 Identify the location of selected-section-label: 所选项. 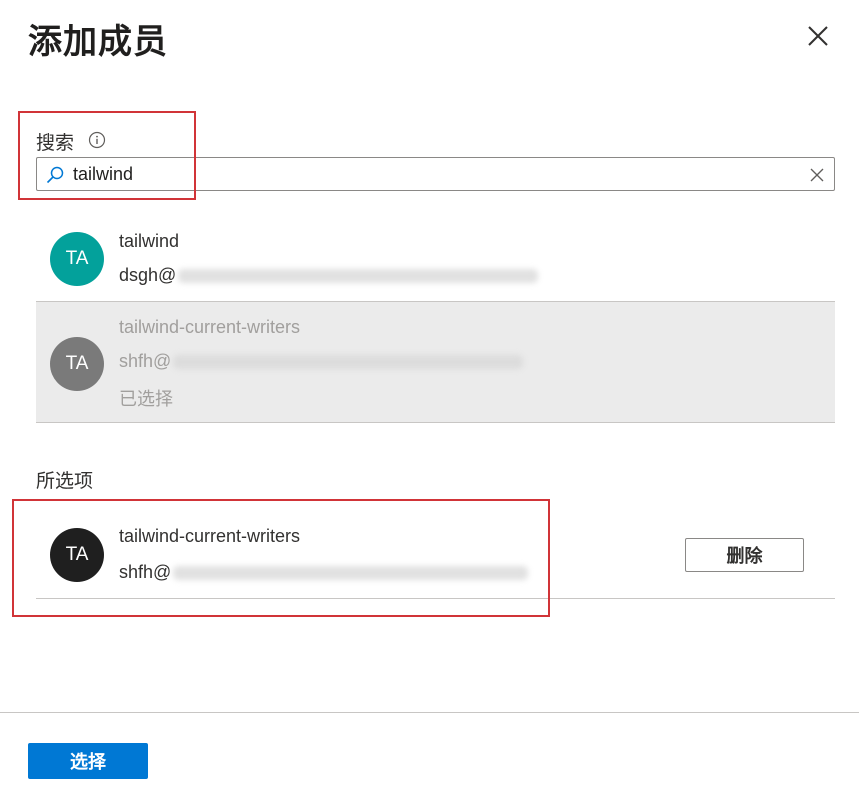
(65, 481).